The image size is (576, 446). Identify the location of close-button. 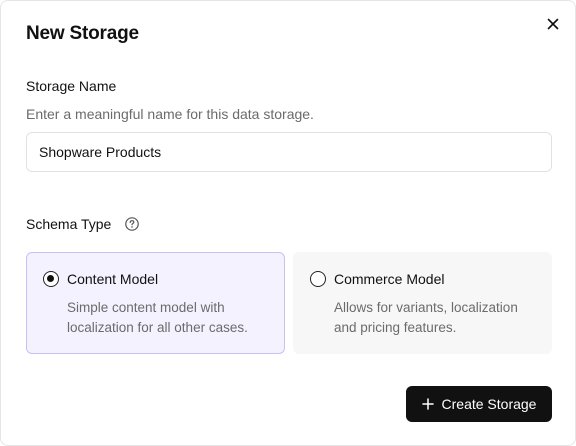
(553, 24).